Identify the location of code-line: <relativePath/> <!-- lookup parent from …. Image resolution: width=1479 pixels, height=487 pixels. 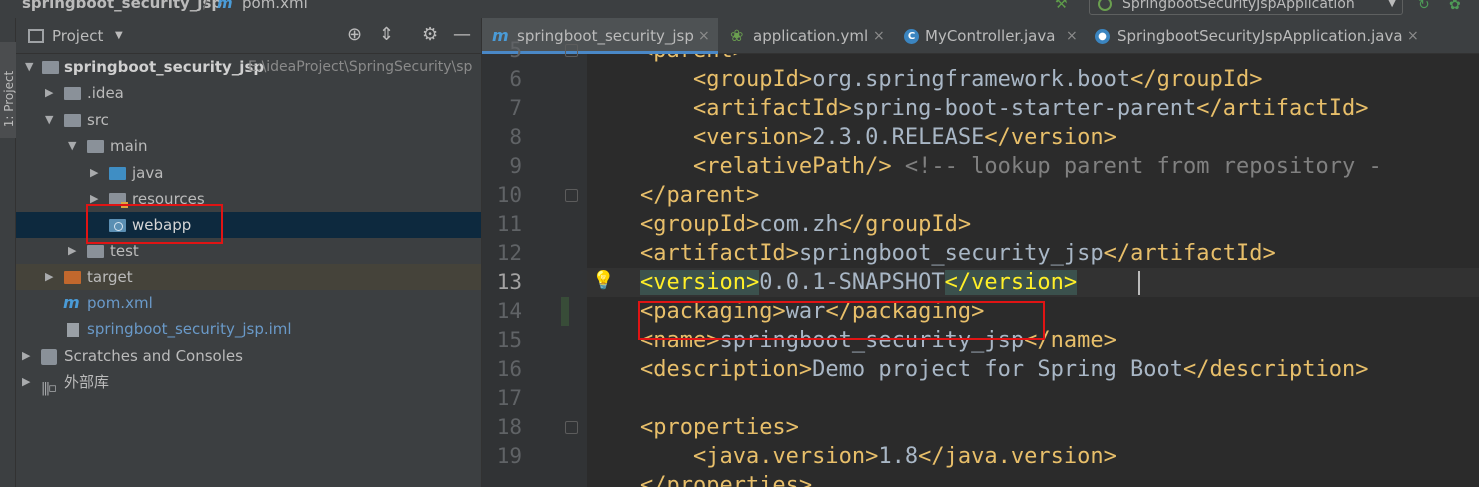
(1033, 166).